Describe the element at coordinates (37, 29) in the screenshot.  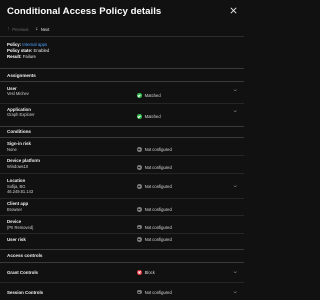
I see `arrow-down-icon: ↓` at that location.